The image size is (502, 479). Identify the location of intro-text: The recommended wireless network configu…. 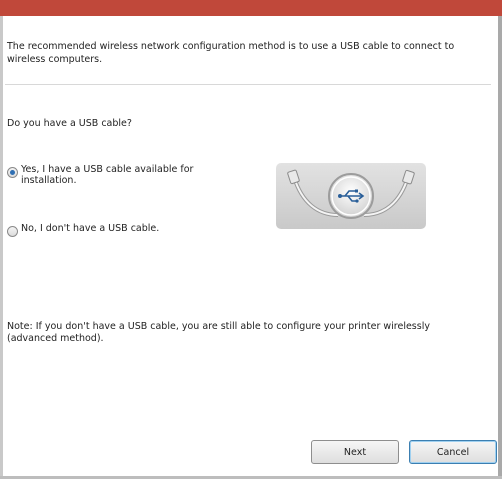
(231, 53).